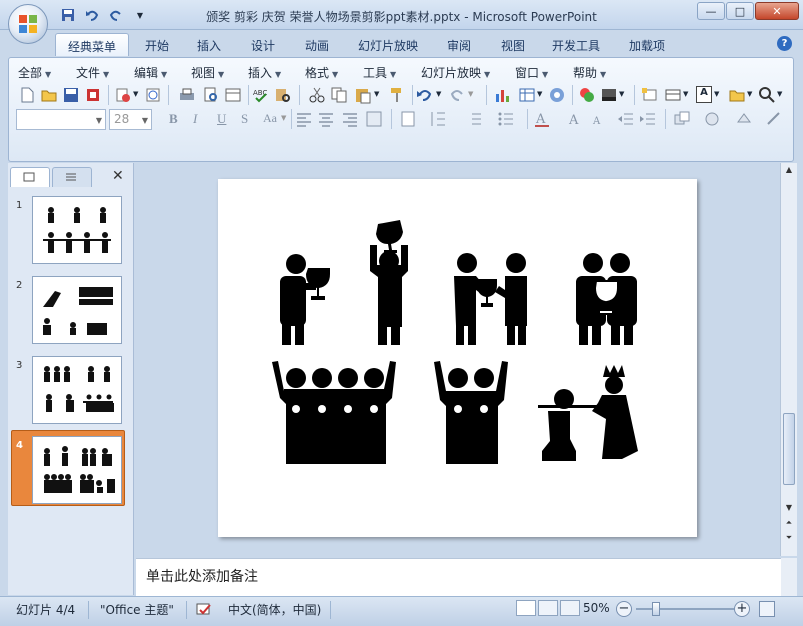 The width and height of the screenshot is (803, 626). What do you see at coordinates (61, 119) in the screenshot?
I see `font-name-box: ▼` at bounding box center [61, 119].